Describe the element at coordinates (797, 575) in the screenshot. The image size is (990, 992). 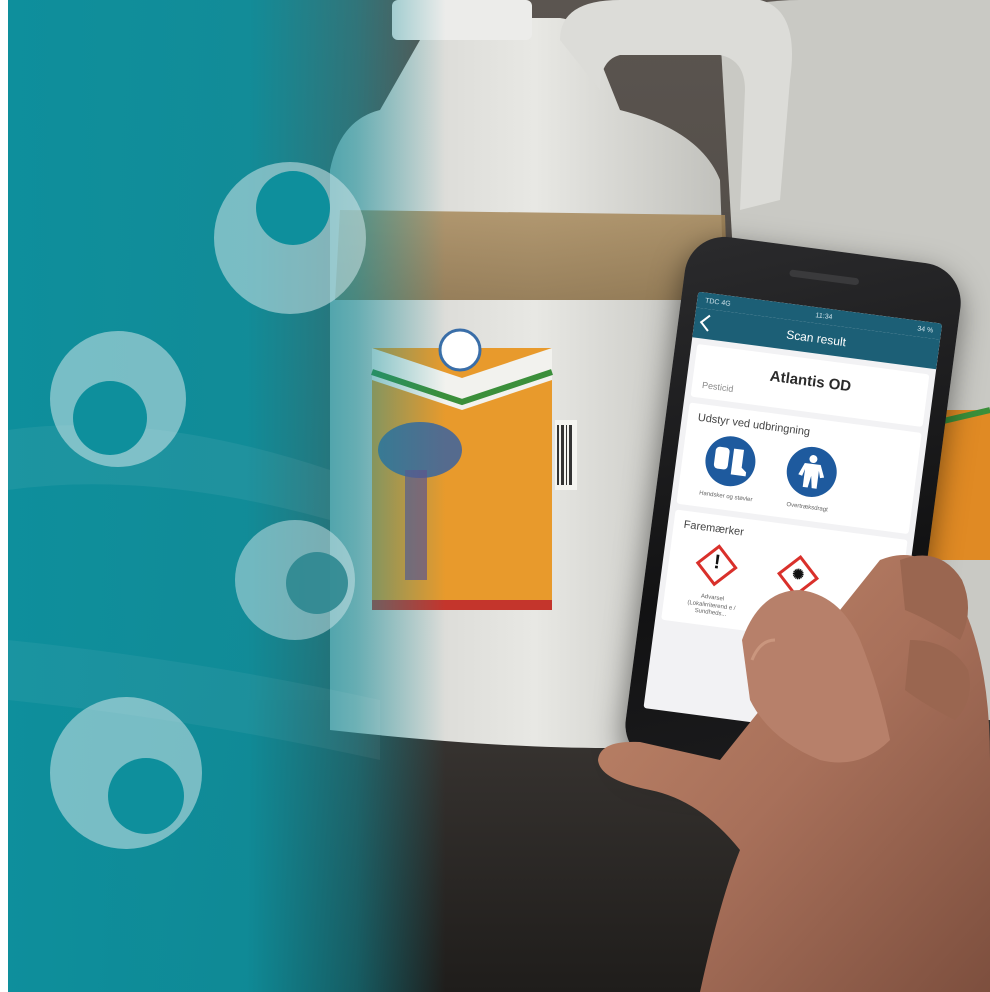
I see `environment-hazard-icon: ✺` at that location.